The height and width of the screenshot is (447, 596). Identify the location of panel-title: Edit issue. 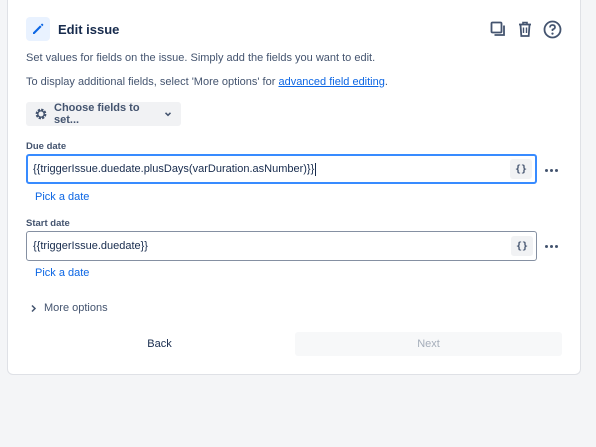
(89, 29).